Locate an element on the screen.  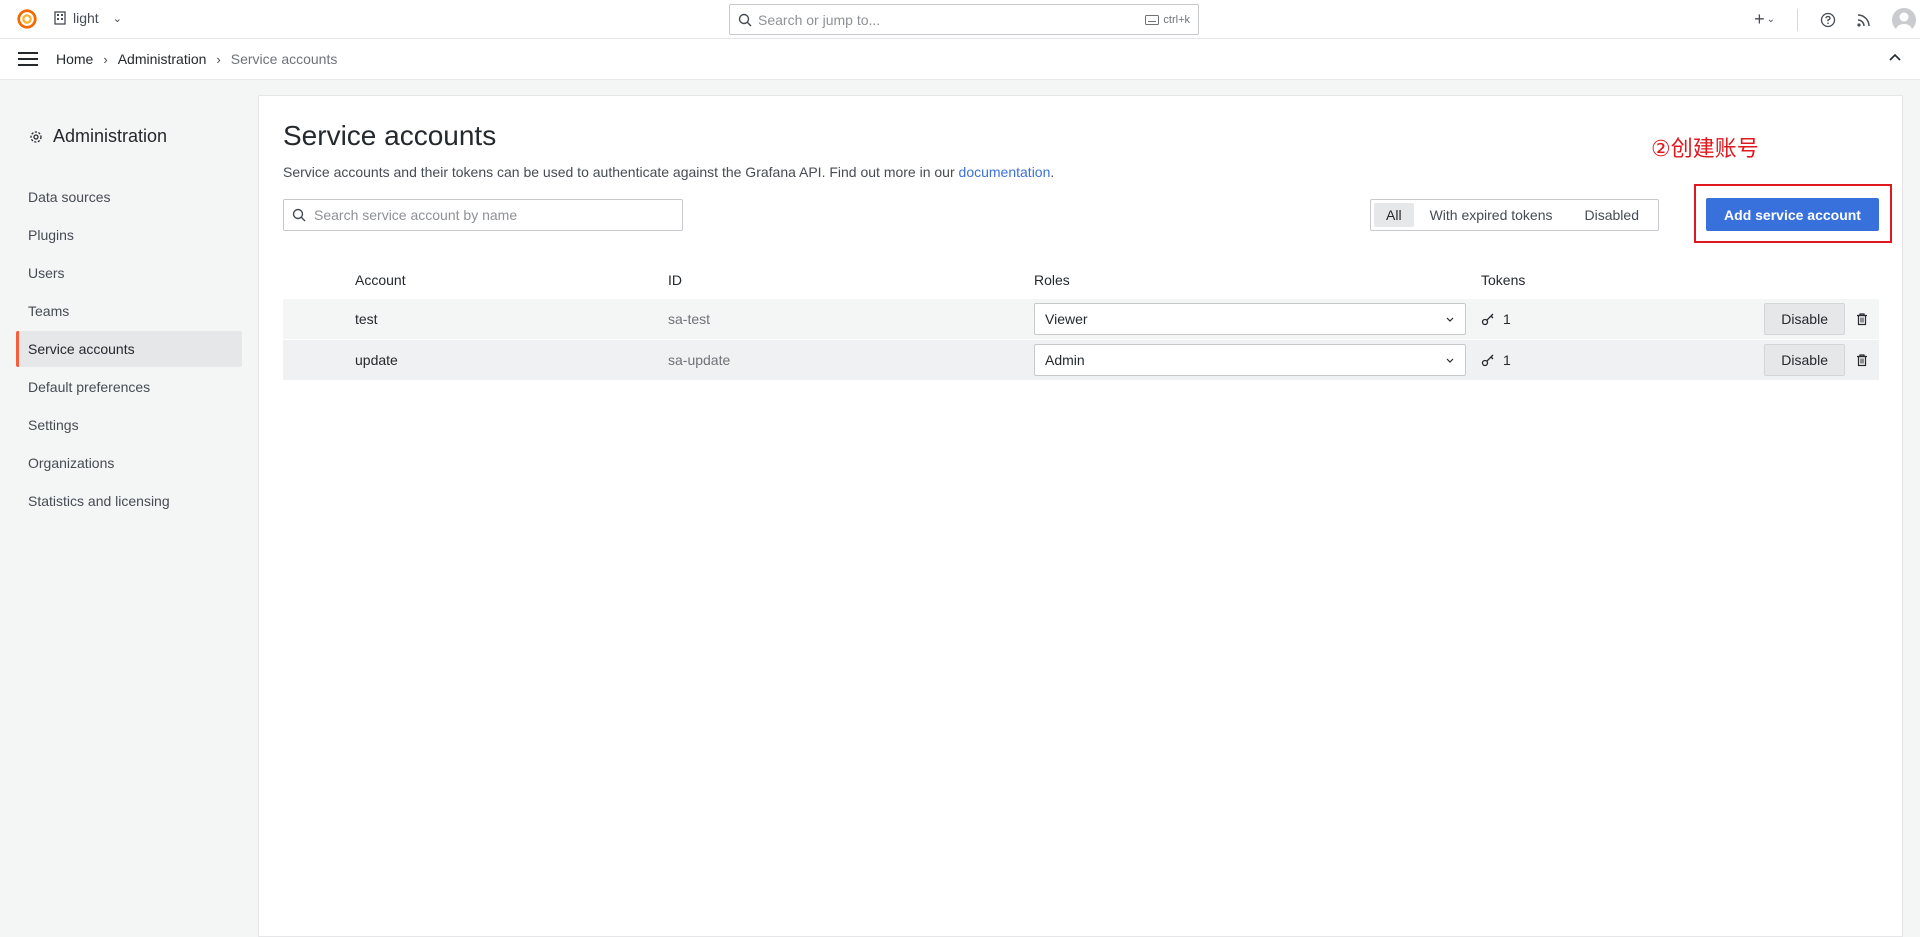
org-name: light is located at coordinates (86, 18).